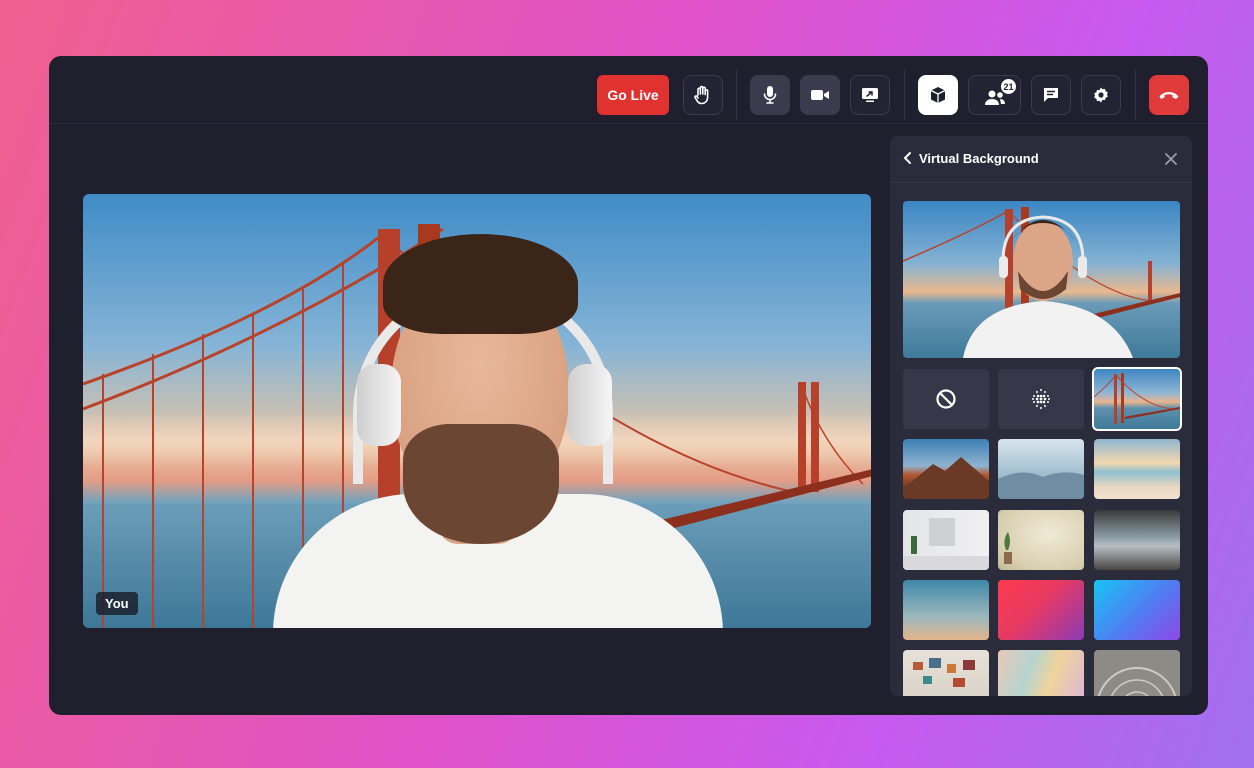  Describe the element at coordinates (946, 478) in the screenshot. I see `mountain-thumbnail` at that location.